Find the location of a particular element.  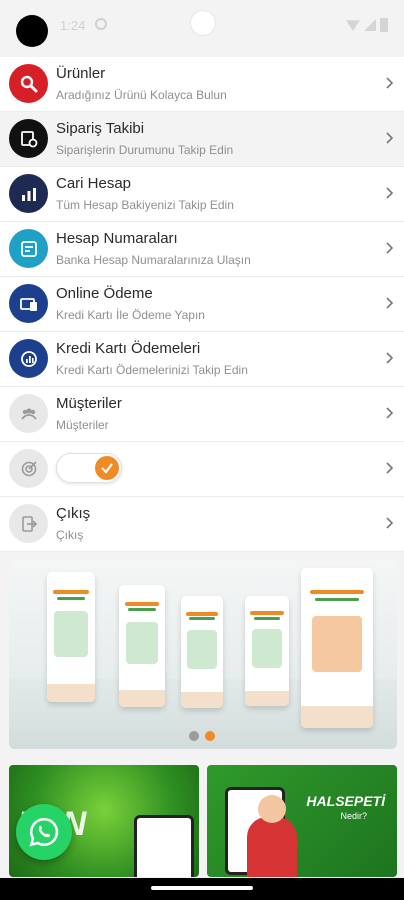

alarm-icon is located at coordinates (101, 24).